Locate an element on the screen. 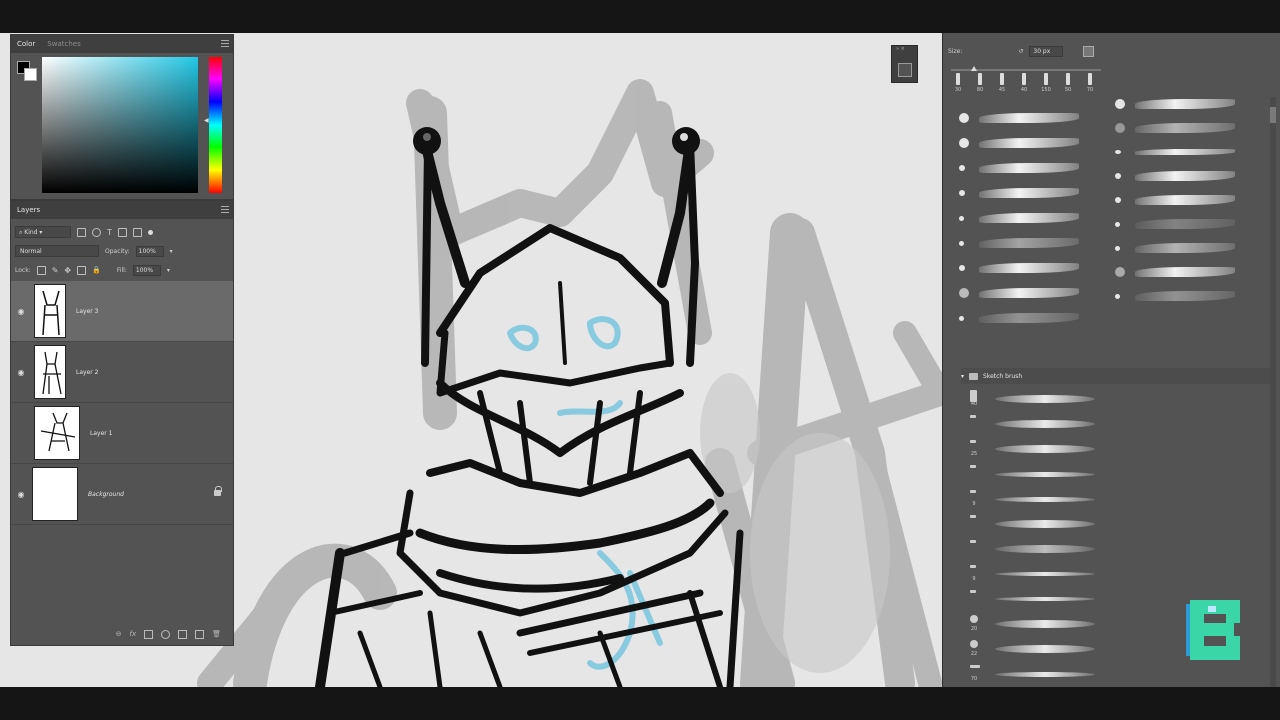 This screenshot has height=720, width=1280. tab-layers: Layers is located at coordinates (28, 210).